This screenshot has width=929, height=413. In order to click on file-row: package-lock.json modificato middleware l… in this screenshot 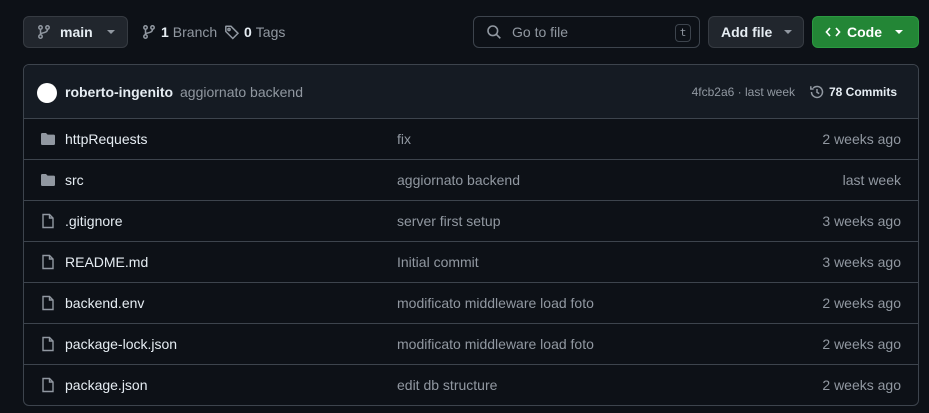, I will do `click(471, 343)`.